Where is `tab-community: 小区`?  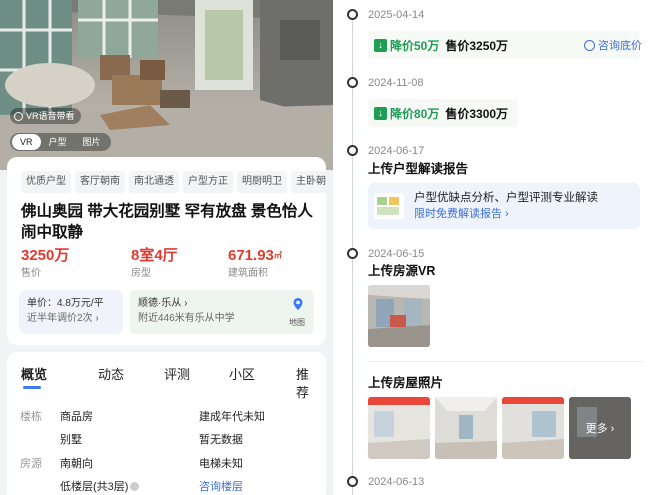 tab-community: 小区 is located at coordinates (242, 375).